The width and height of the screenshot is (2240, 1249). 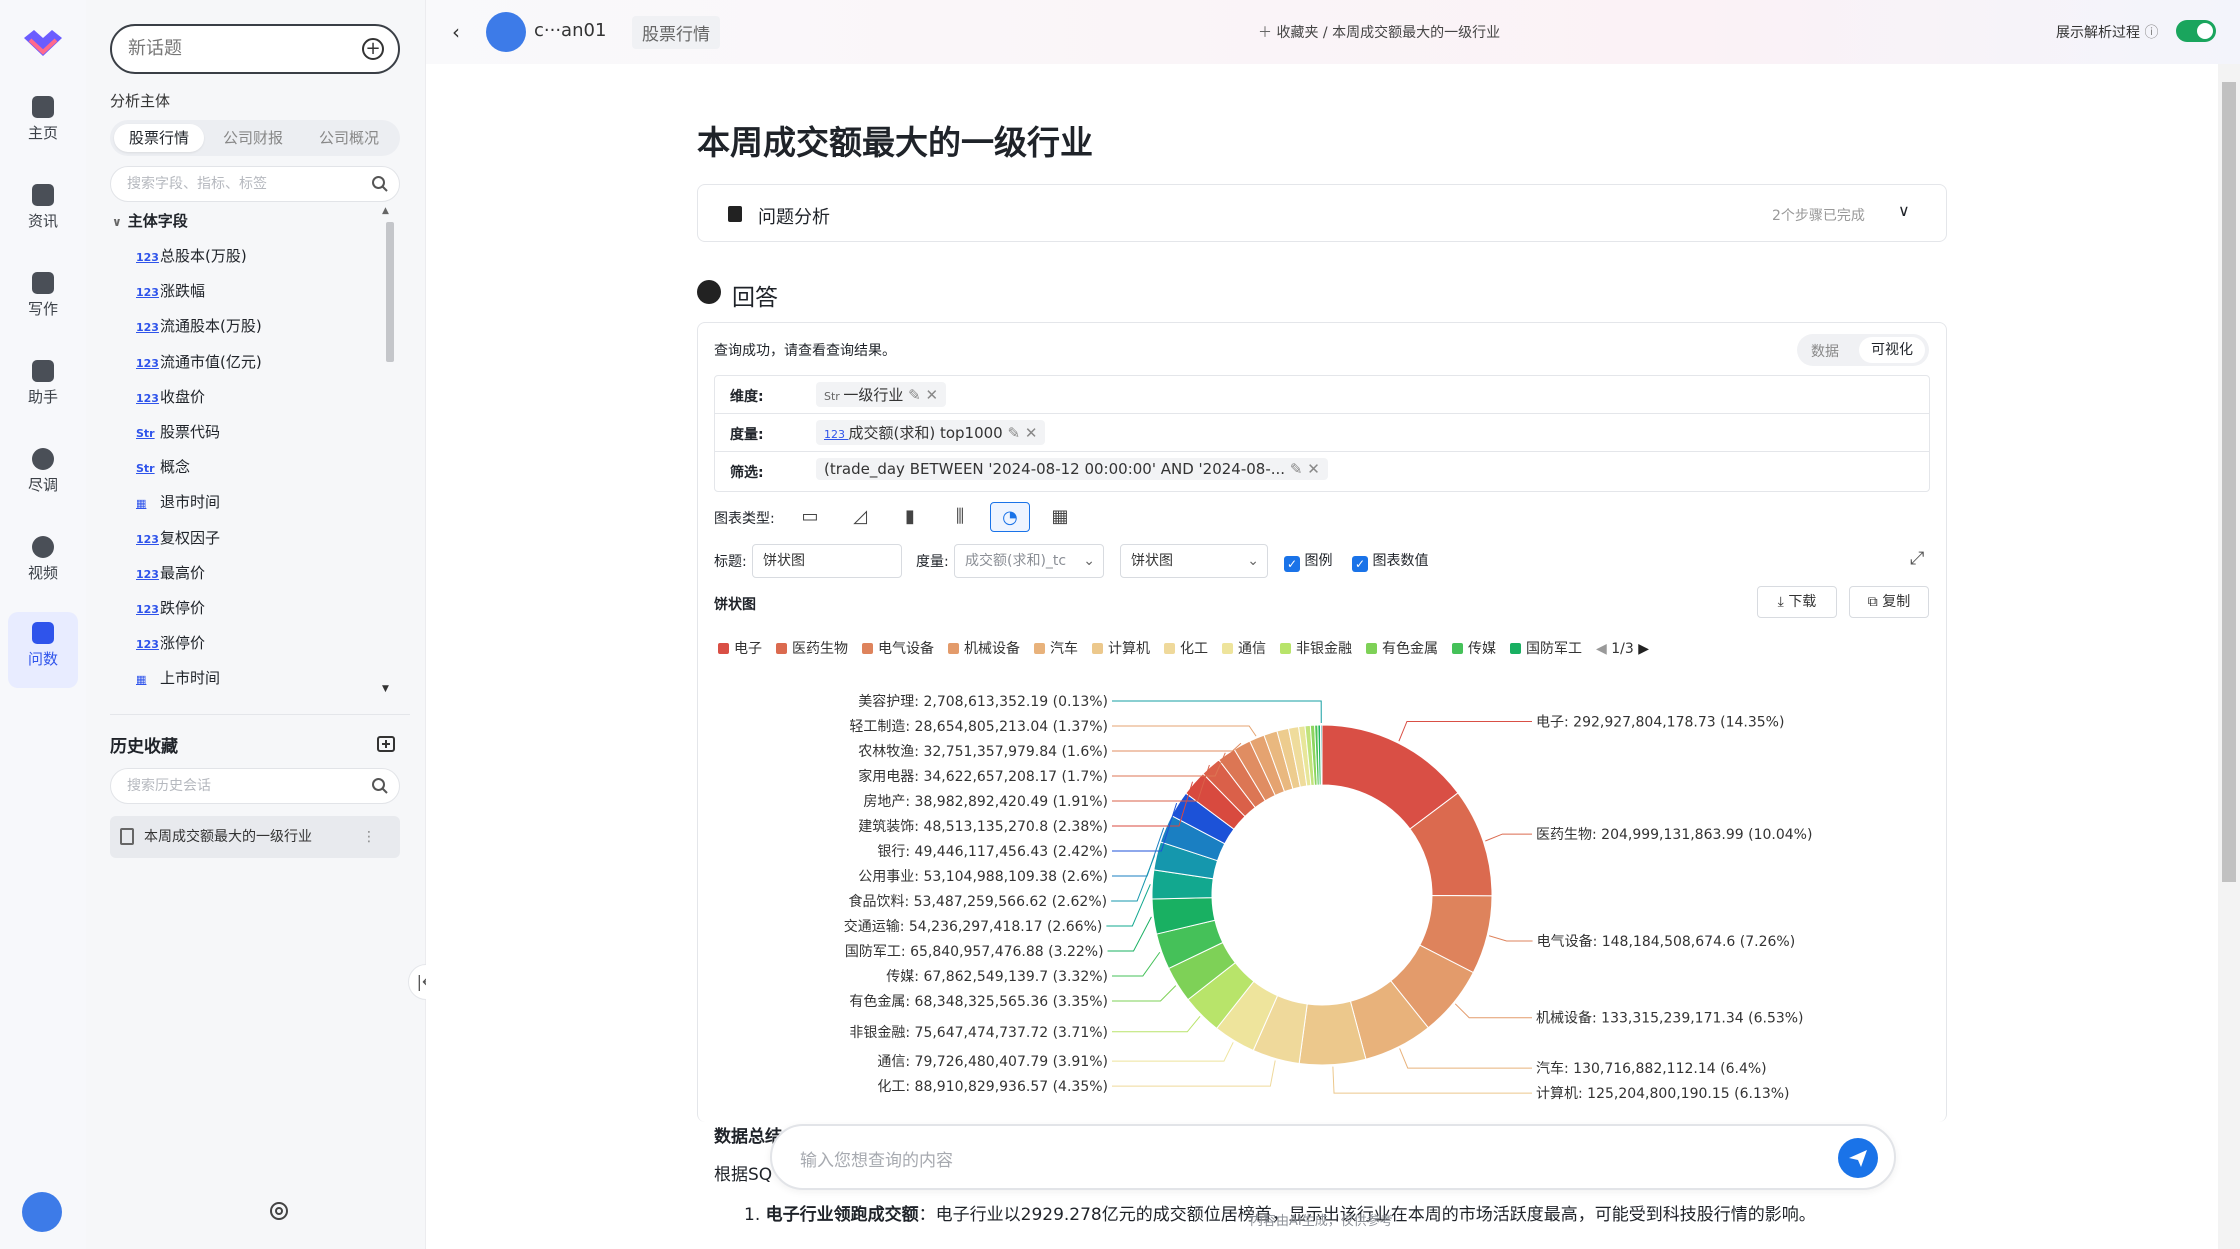 I want to click on field-item: 123跌停价, so click(x=170, y=608).